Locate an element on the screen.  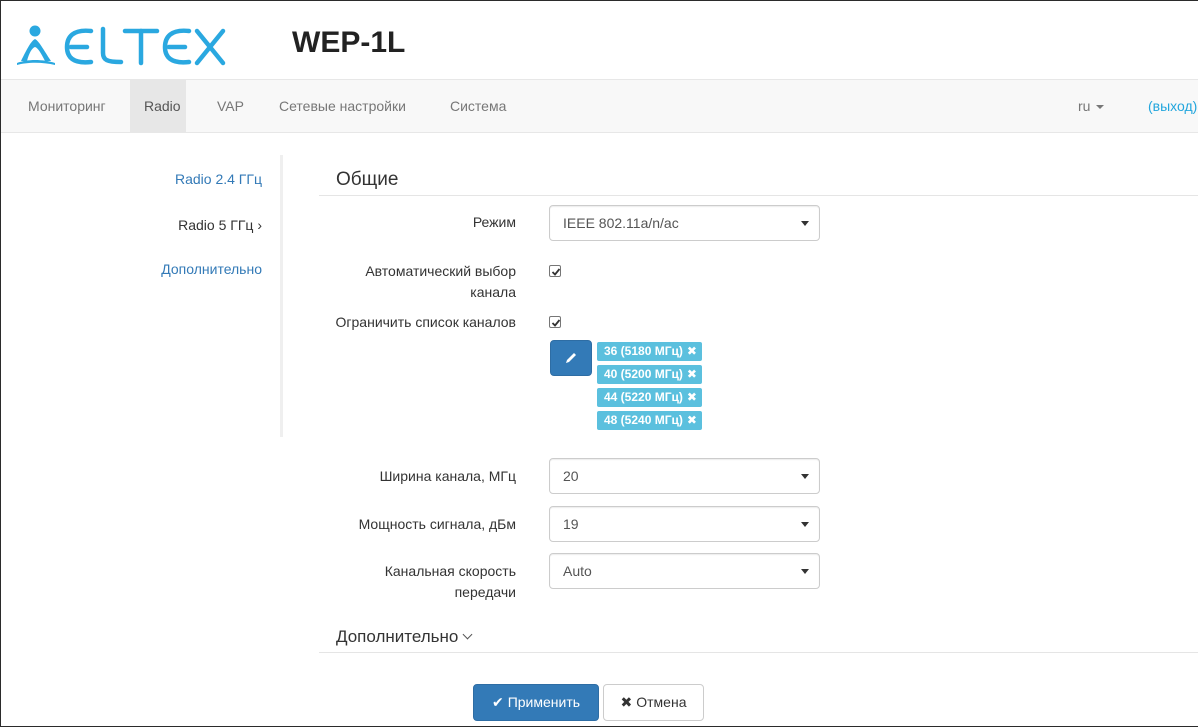
channel-width-value: 20 is located at coordinates (571, 476).